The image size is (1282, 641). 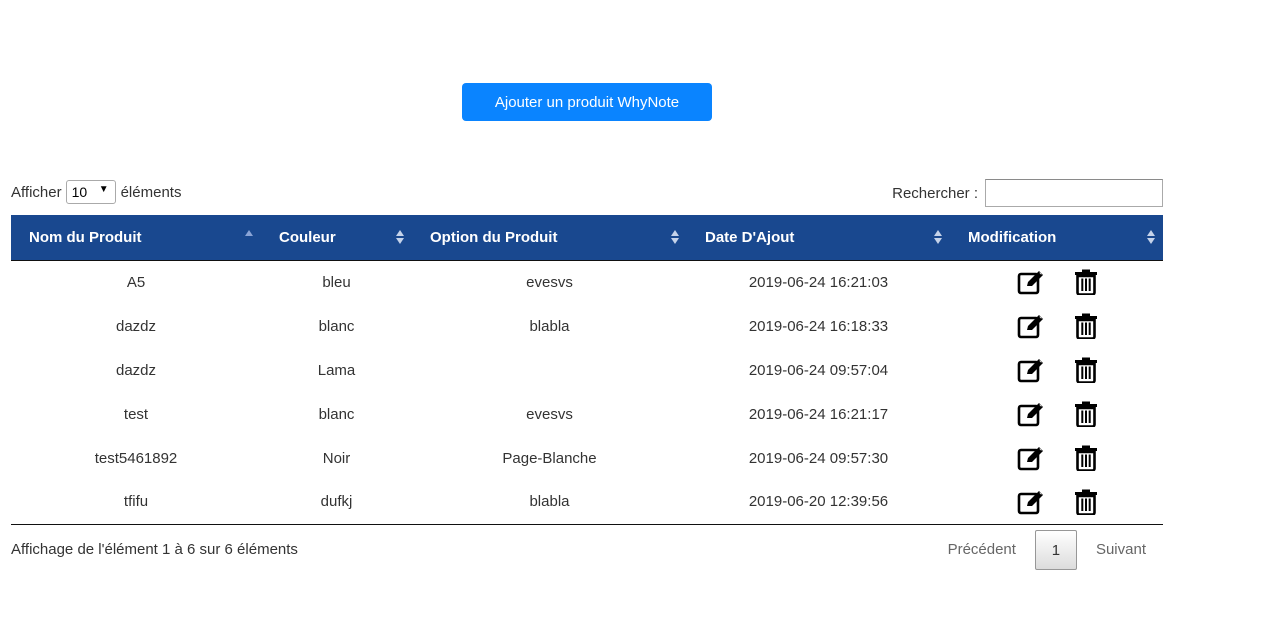 What do you see at coordinates (1121, 550) in the screenshot?
I see `next-page-button: Suivant` at bounding box center [1121, 550].